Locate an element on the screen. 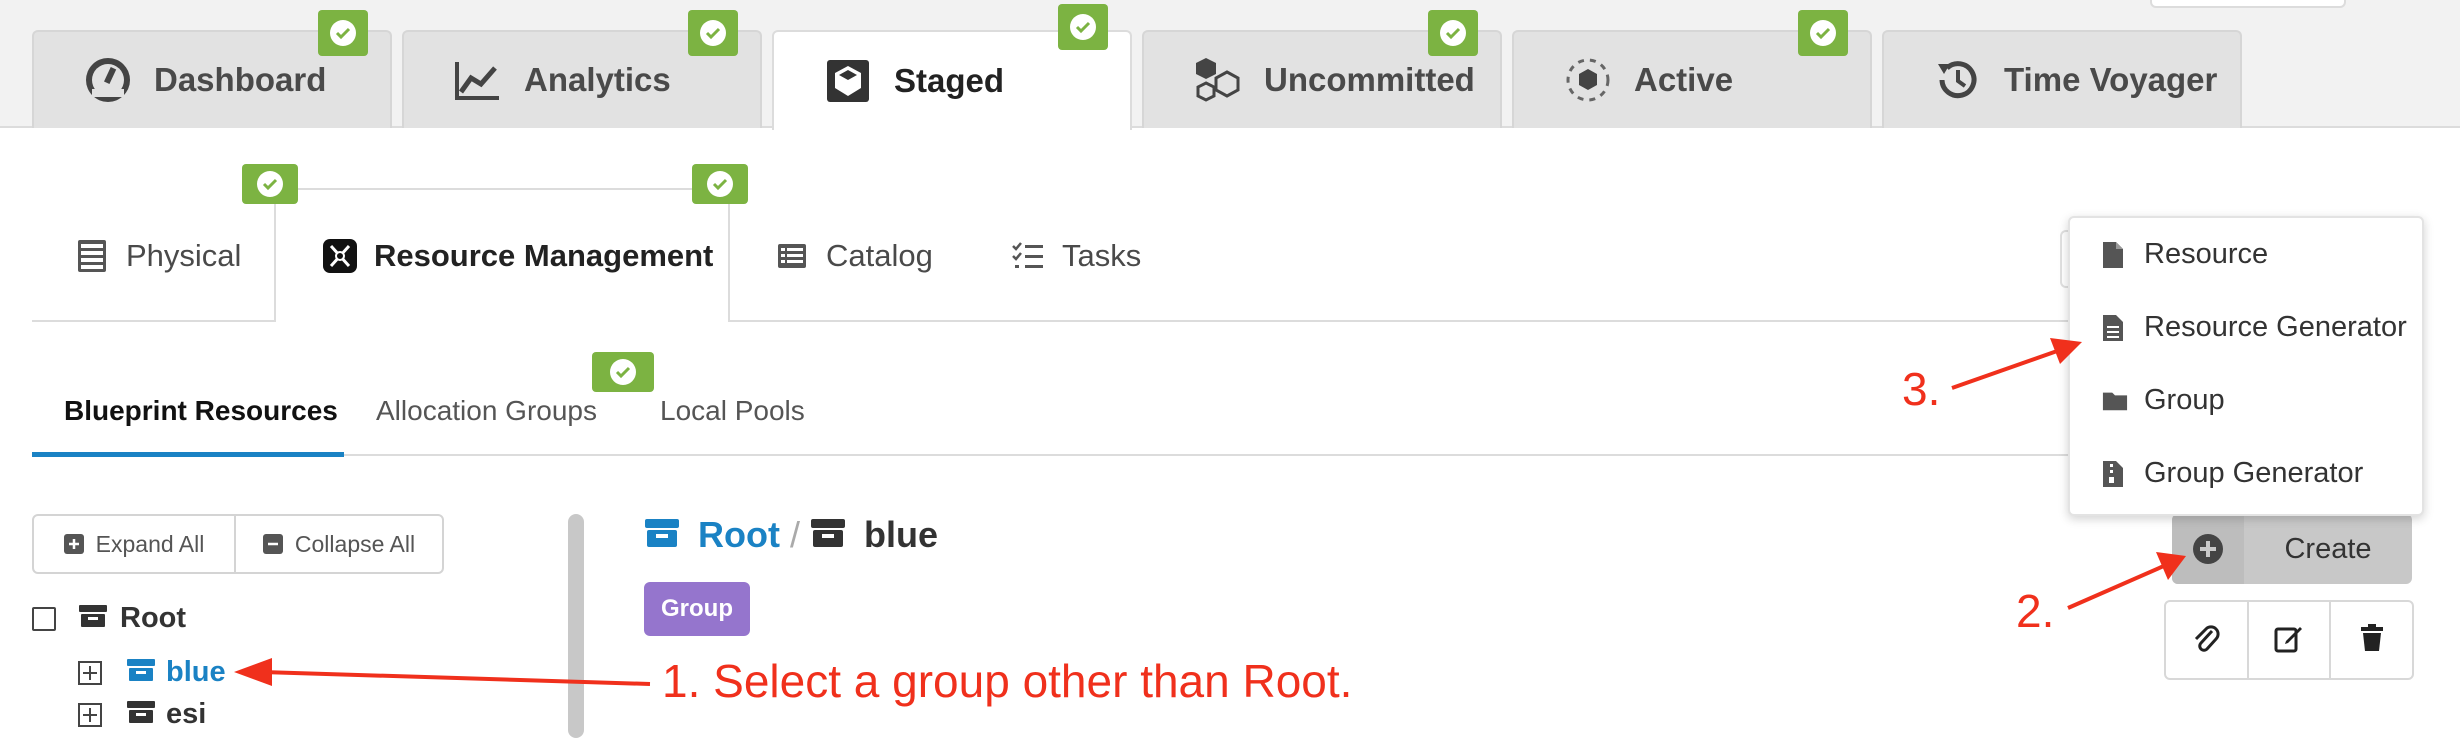  annotation-step2: 2. is located at coordinates (2035, 611).